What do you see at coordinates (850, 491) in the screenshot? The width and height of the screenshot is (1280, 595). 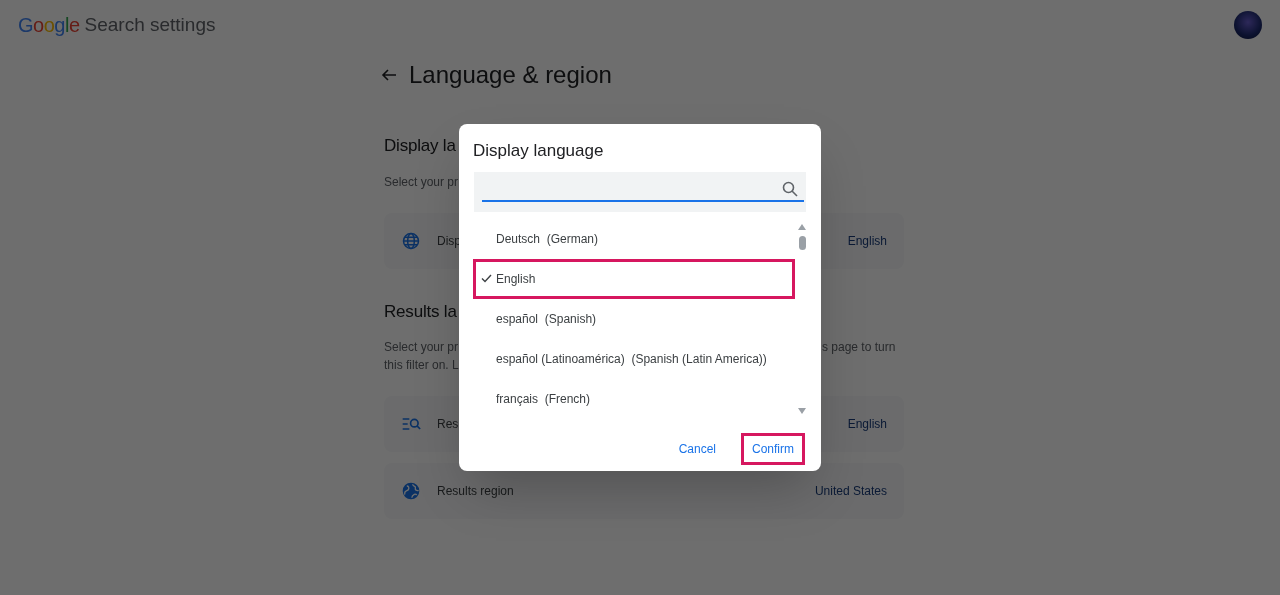 I see `setting-value: United States` at bounding box center [850, 491].